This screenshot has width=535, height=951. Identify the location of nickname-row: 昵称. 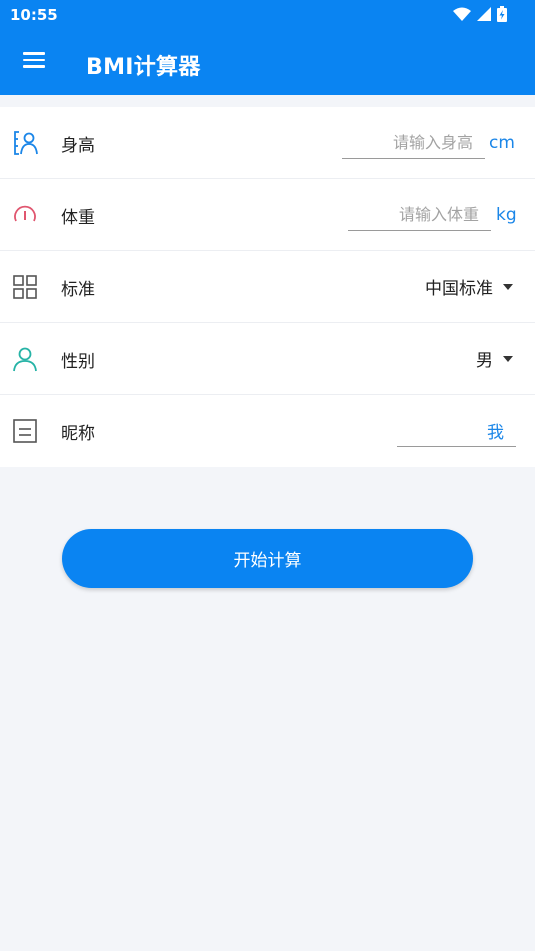
(267, 431).